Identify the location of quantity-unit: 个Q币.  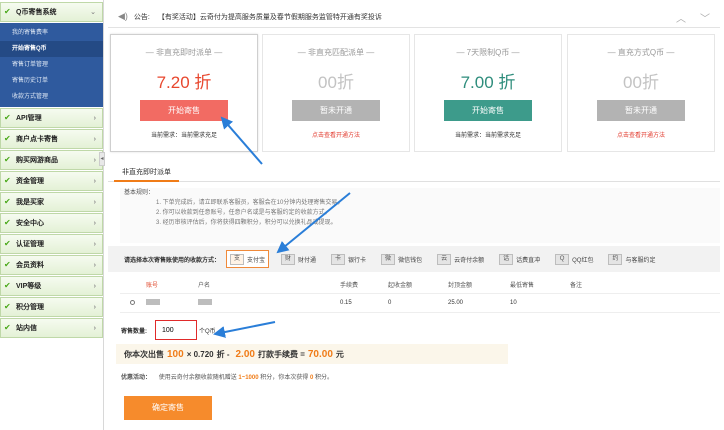
(207, 331).